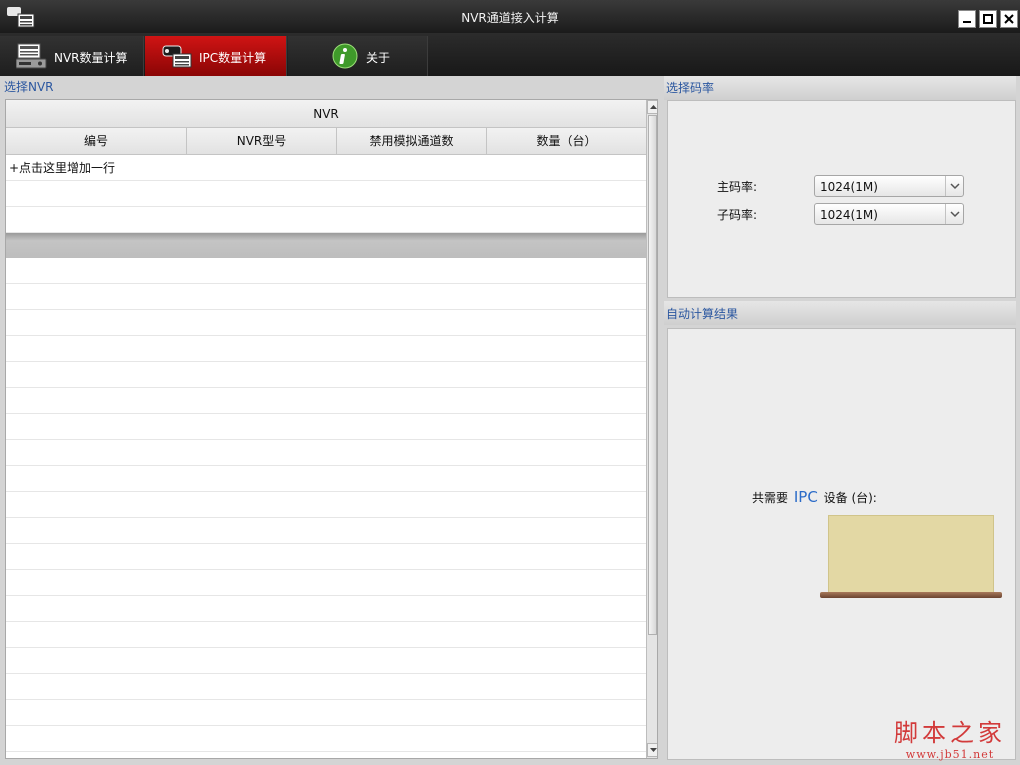 The image size is (1020, 765). I want to click on vertical-scrollbar, so click(651, 429).